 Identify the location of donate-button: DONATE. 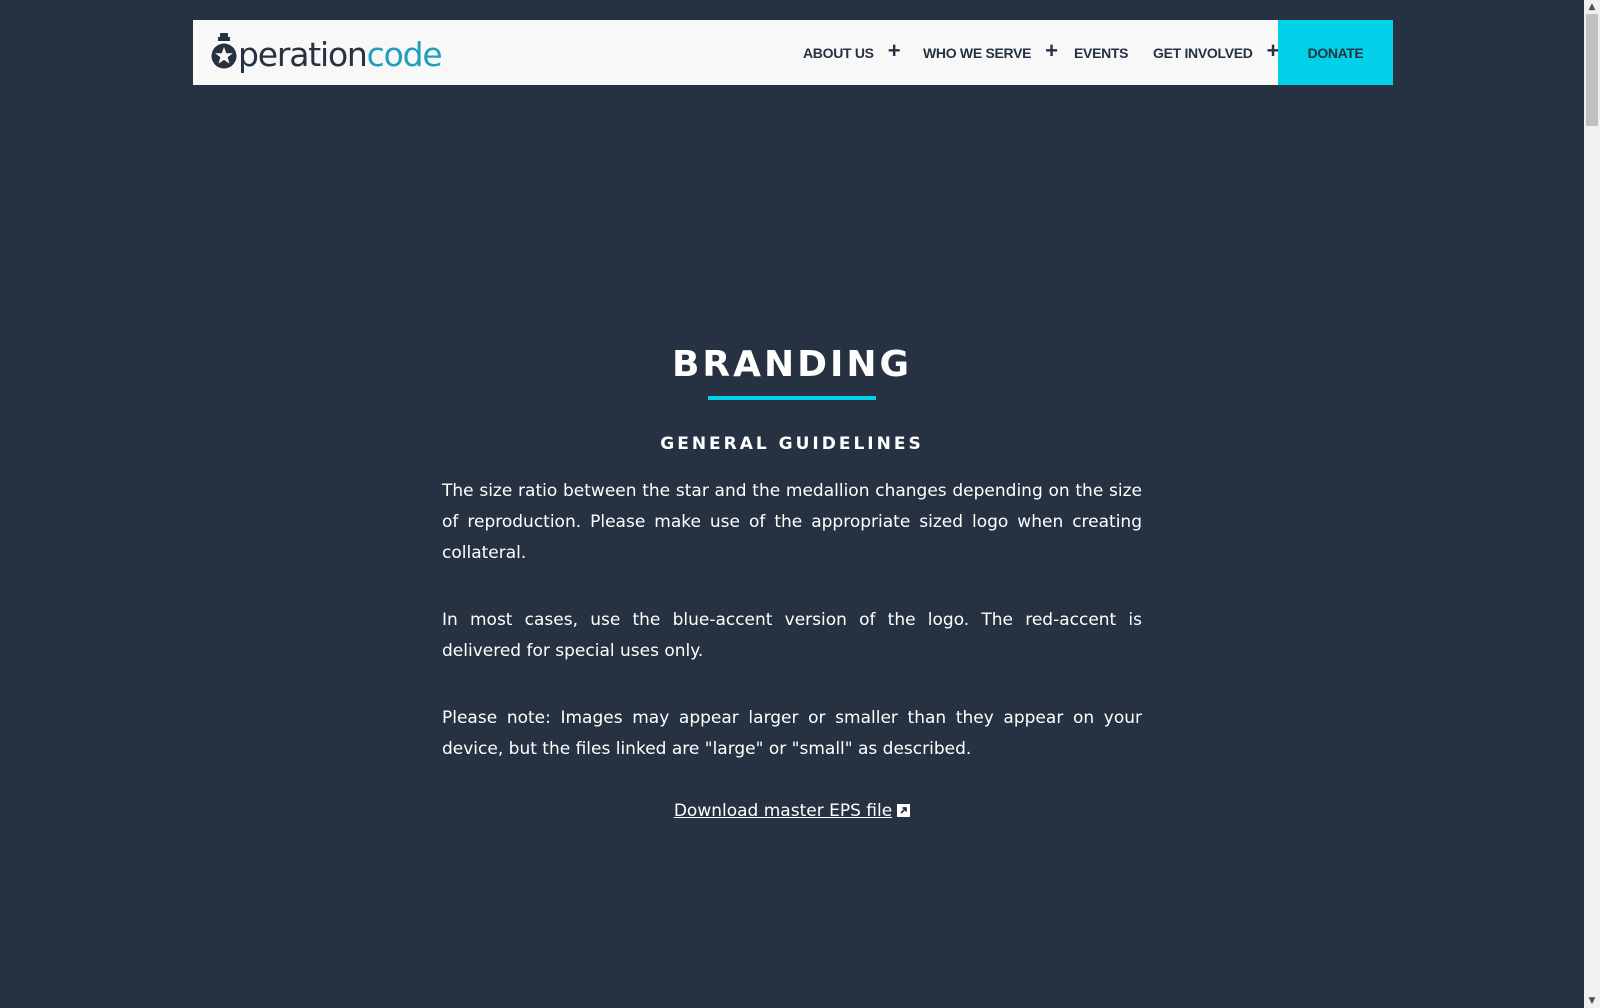
(1335, 52).